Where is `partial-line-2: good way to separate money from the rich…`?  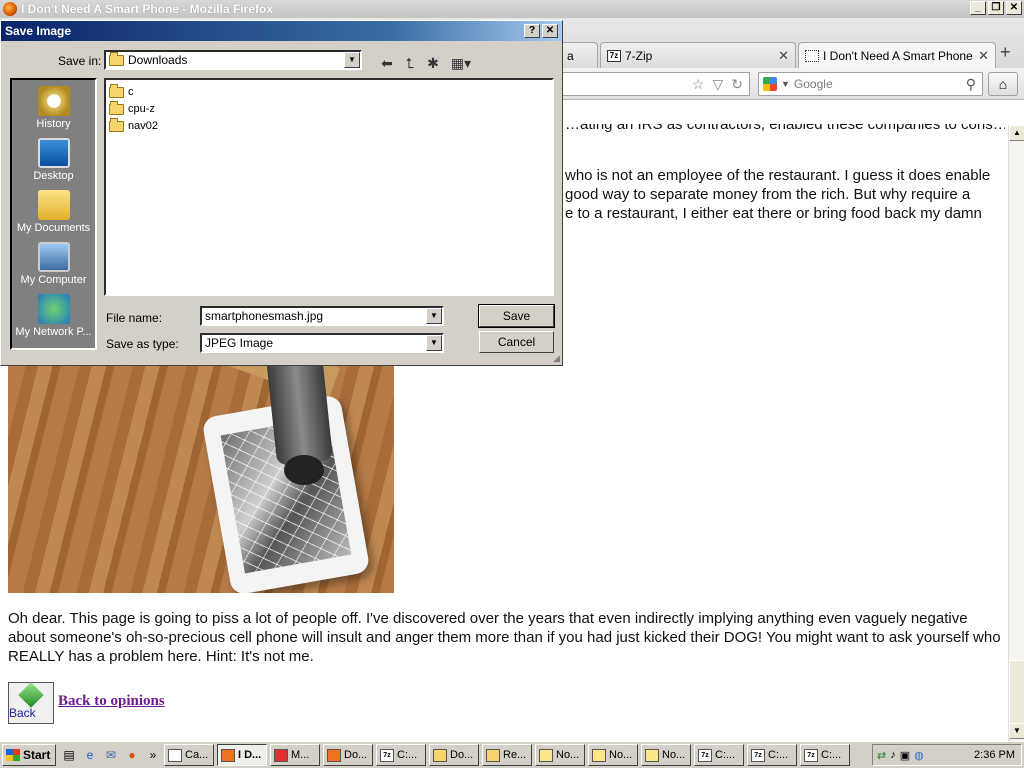 partial-line-2: good way to separate money from the rich… is located at coordinates (768, 194).